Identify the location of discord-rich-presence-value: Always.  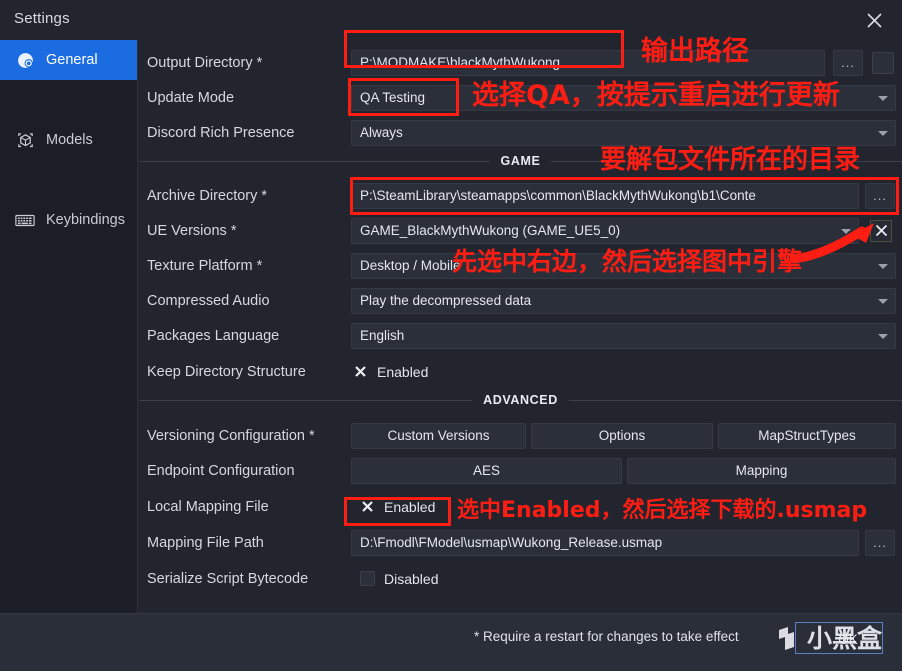
(381, 132).